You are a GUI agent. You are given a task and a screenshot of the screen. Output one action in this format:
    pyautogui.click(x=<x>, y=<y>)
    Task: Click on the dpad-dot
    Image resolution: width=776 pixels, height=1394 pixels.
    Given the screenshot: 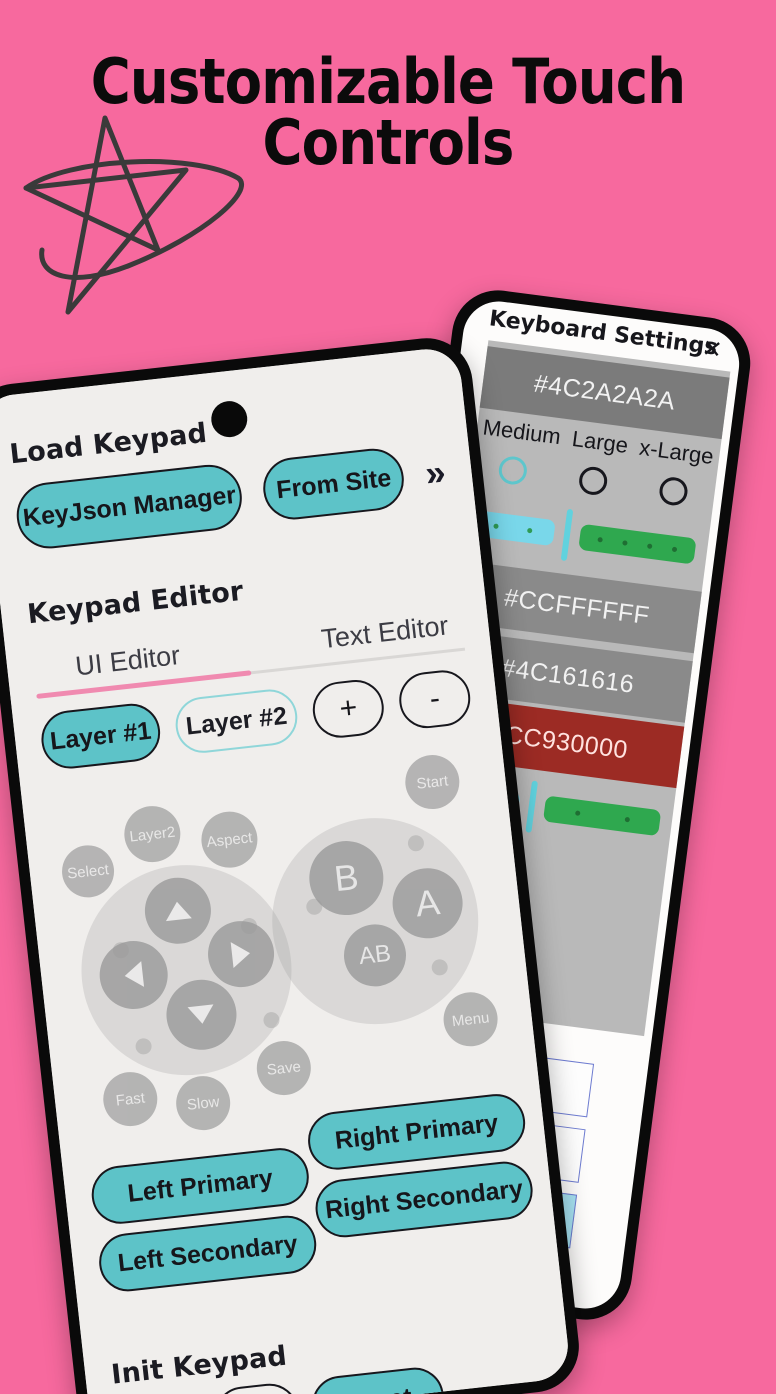 What is the action you would take?
    pyautogui.click(x=271, y=1020)
    